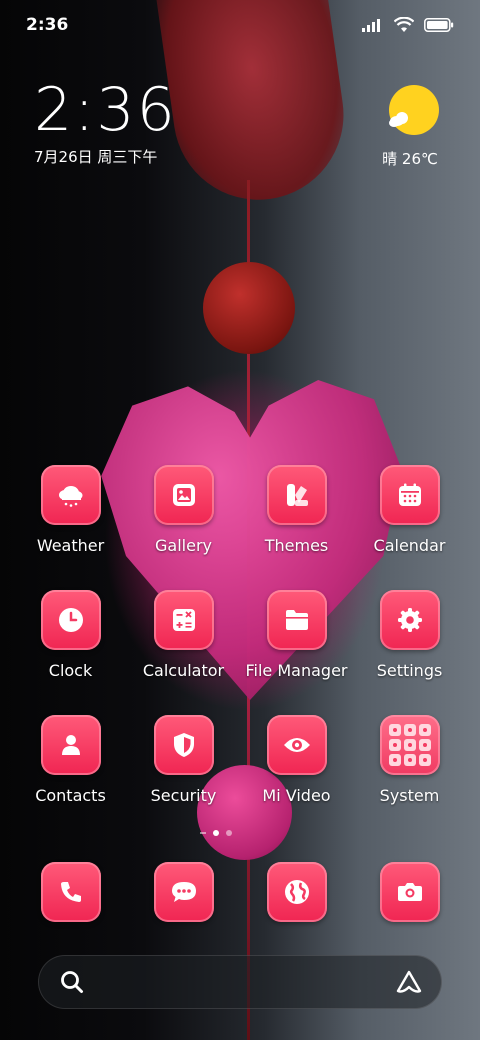  Describe the element at coordinates (414, 110) in the screenshot. I see `sun-cloud-icon` at that location.